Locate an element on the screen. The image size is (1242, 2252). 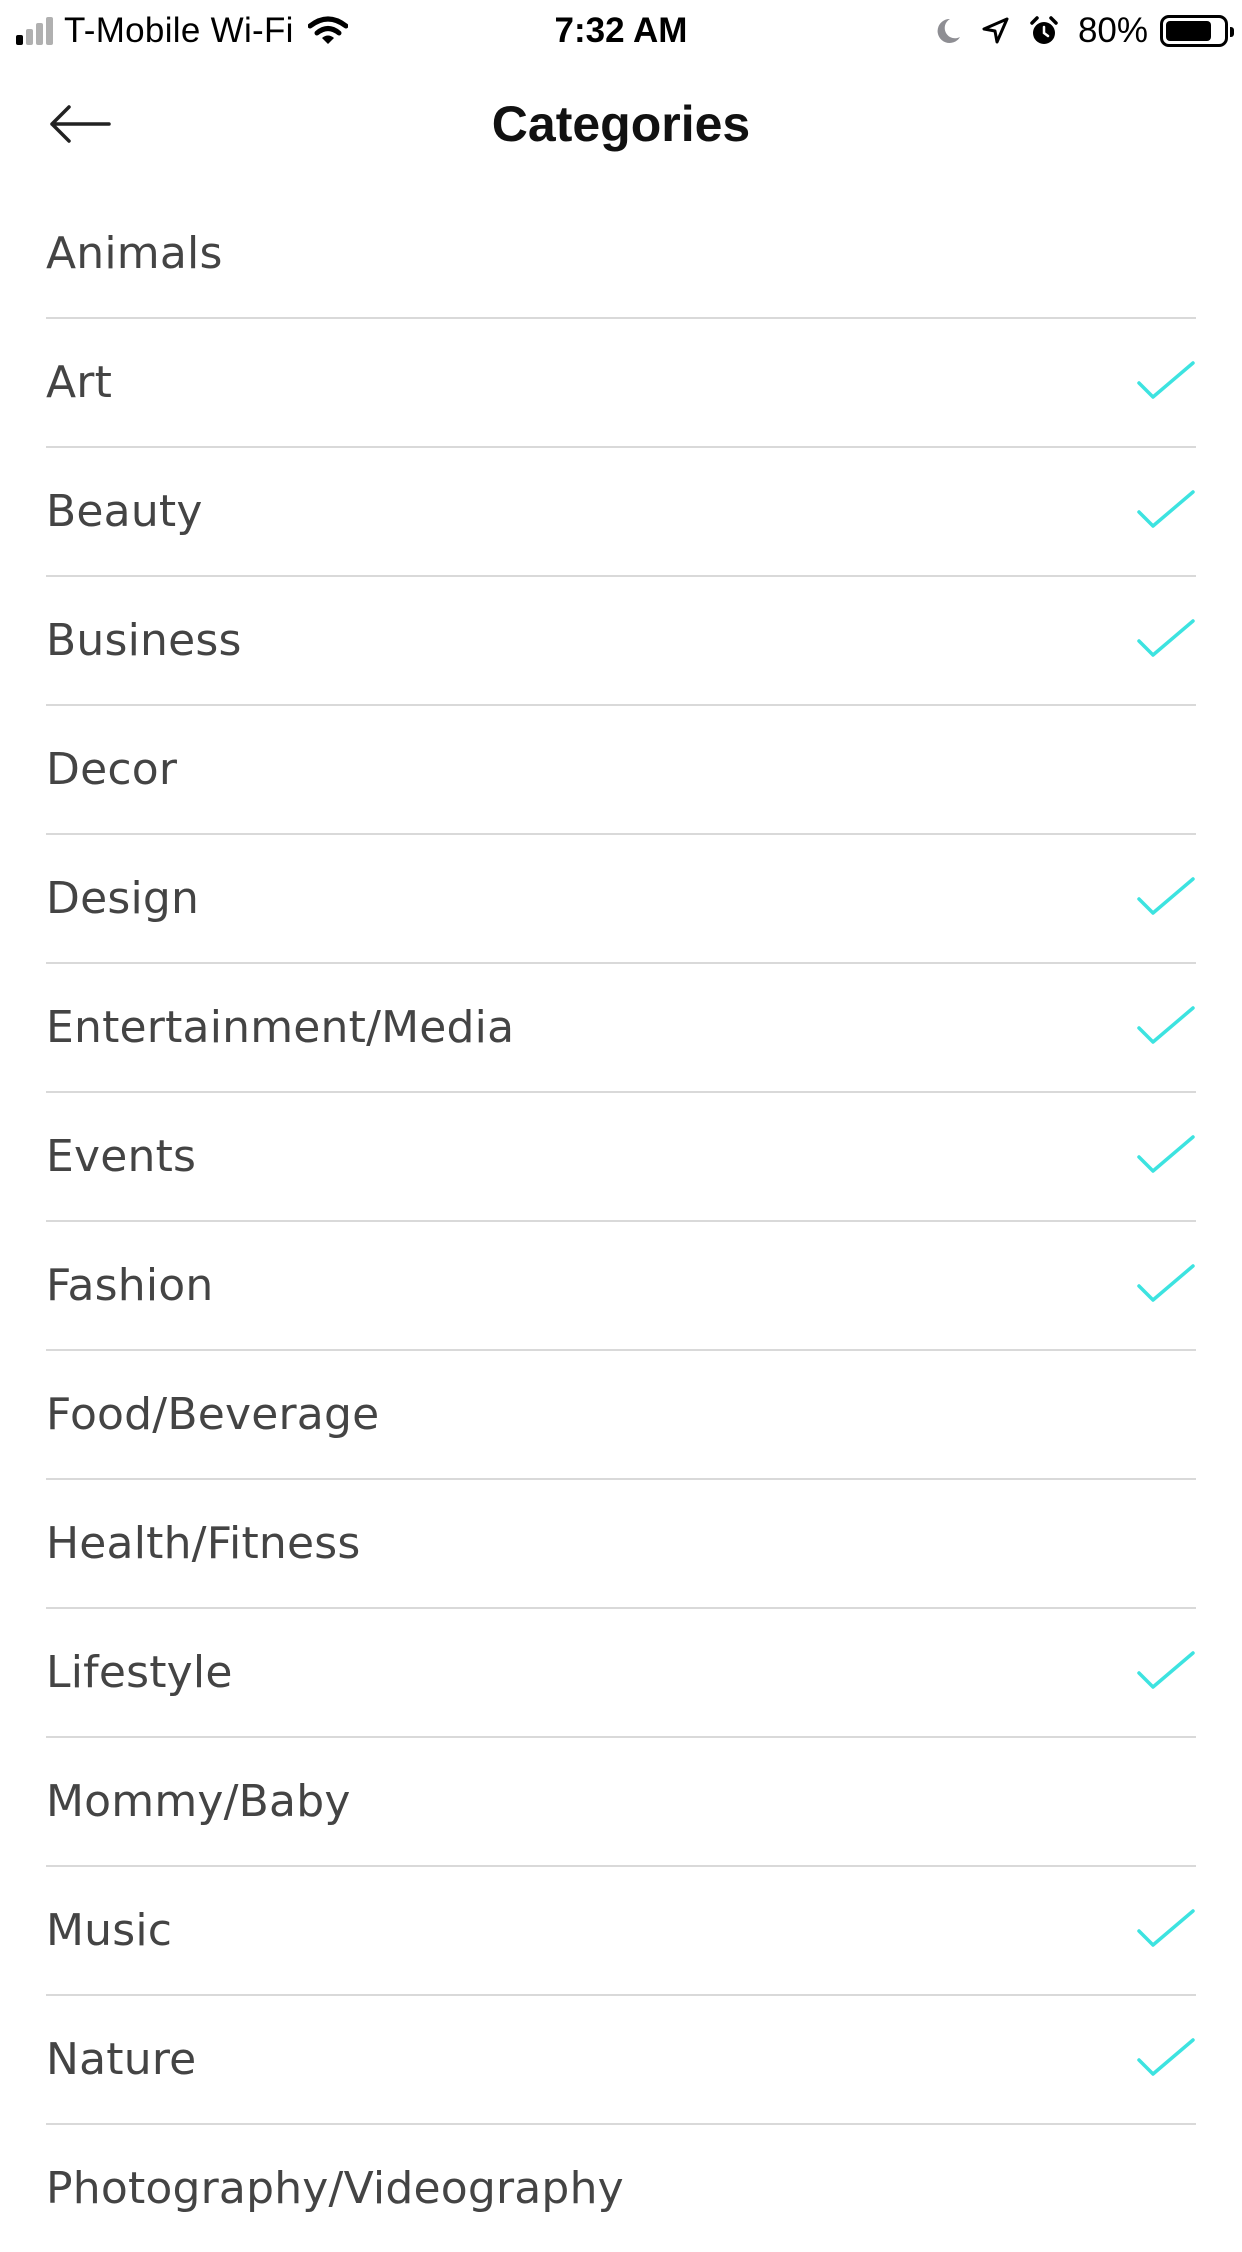
category-label: Decor is located at coordinates (112, 769).